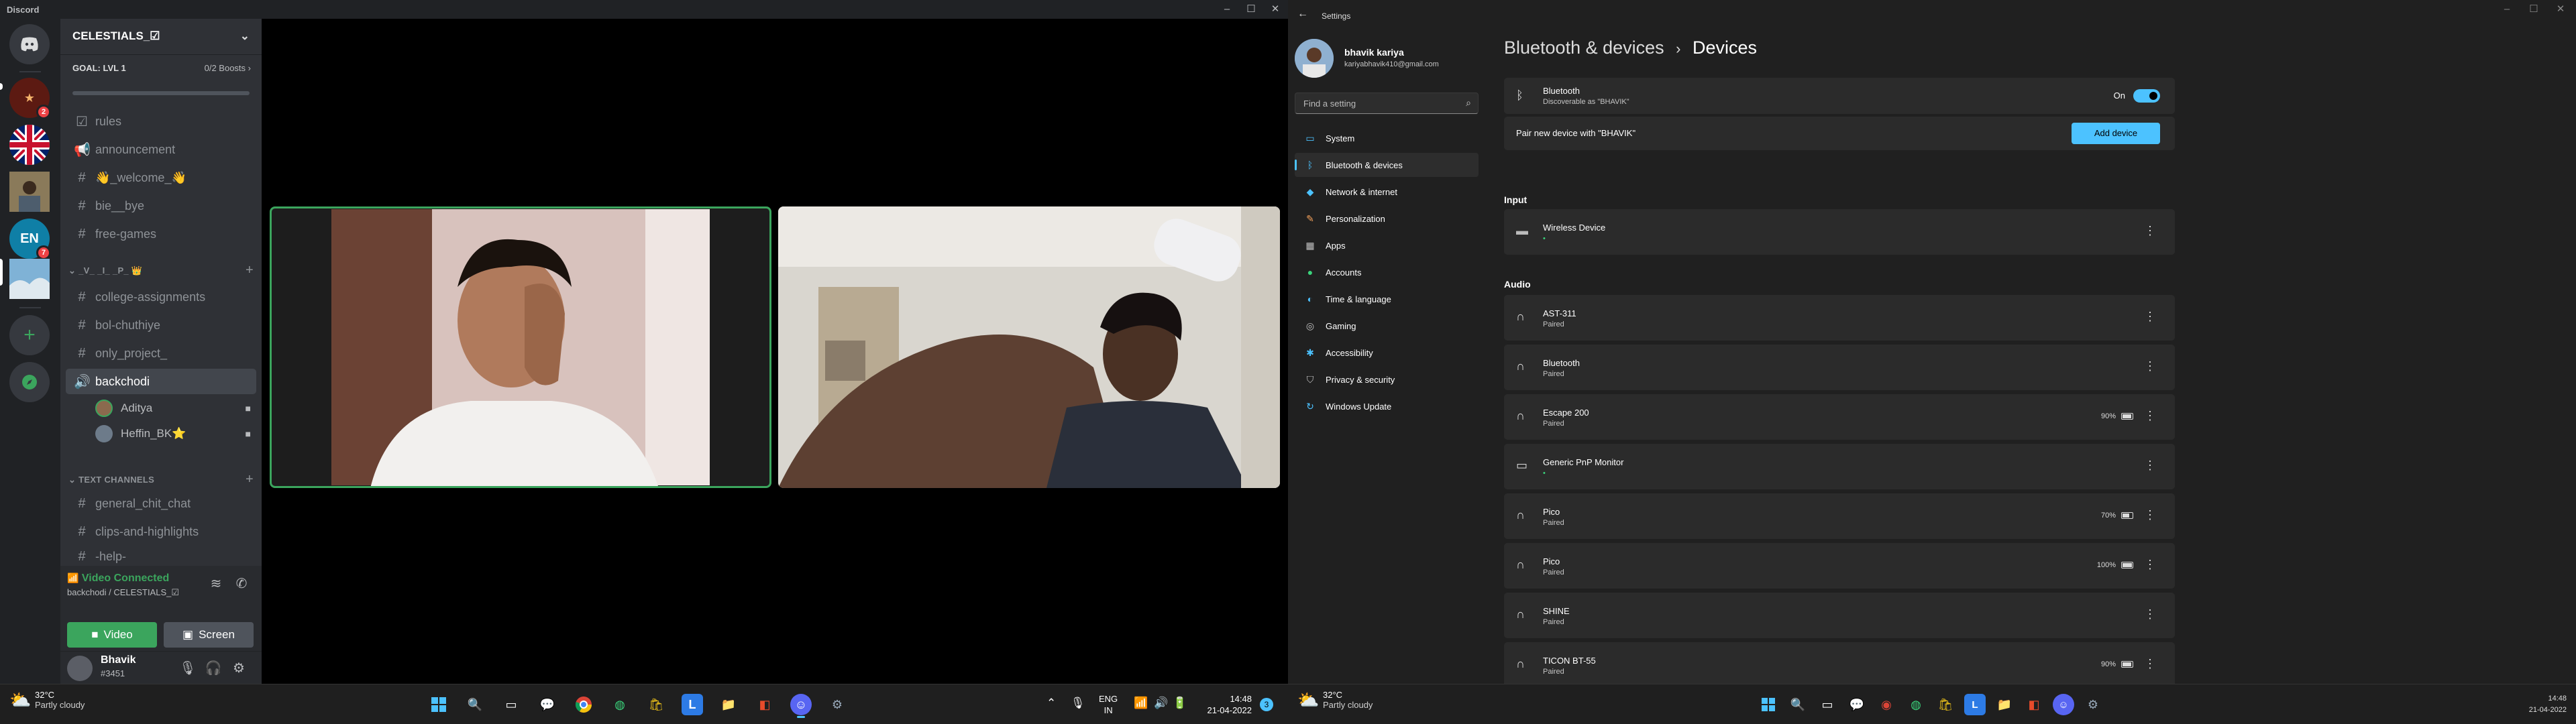 Image resolution: width=2576 pixels, height=724 pixels. Describe the element at coordinates (29, 335) in the screenshot. I see `add-server-icon: +` at that location.